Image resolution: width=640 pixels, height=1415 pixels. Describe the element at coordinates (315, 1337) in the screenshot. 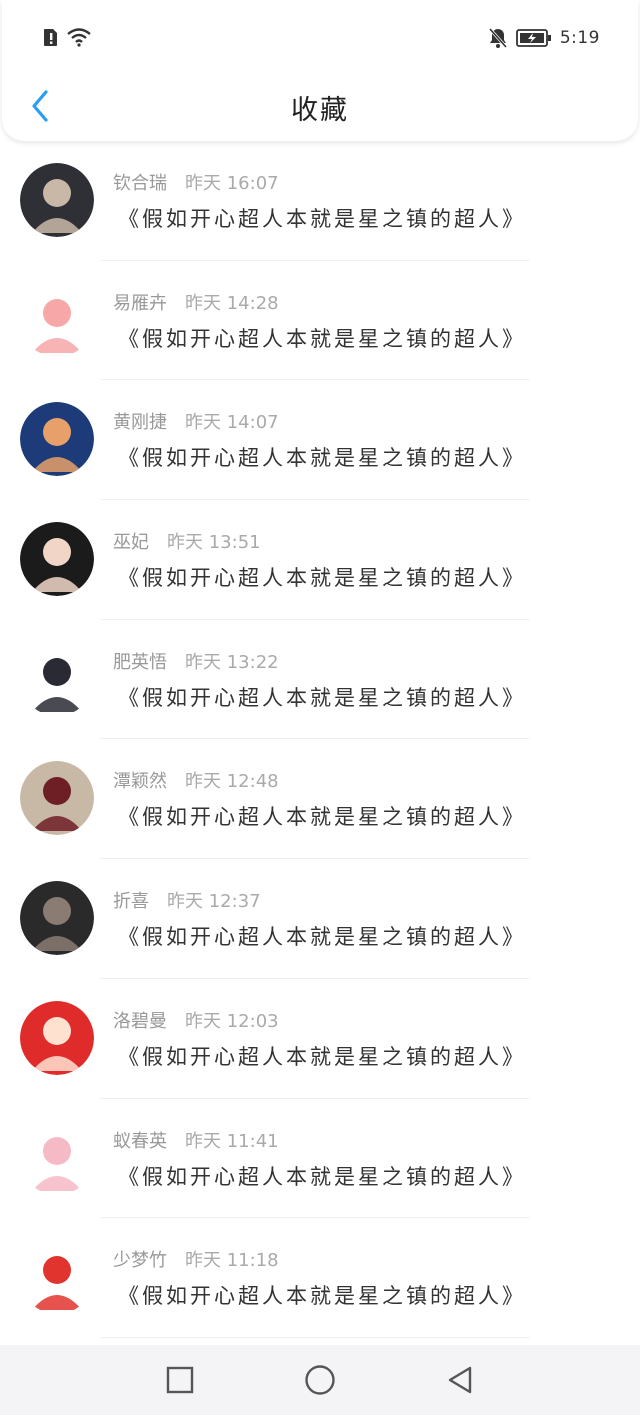

I see `divider` at that location.